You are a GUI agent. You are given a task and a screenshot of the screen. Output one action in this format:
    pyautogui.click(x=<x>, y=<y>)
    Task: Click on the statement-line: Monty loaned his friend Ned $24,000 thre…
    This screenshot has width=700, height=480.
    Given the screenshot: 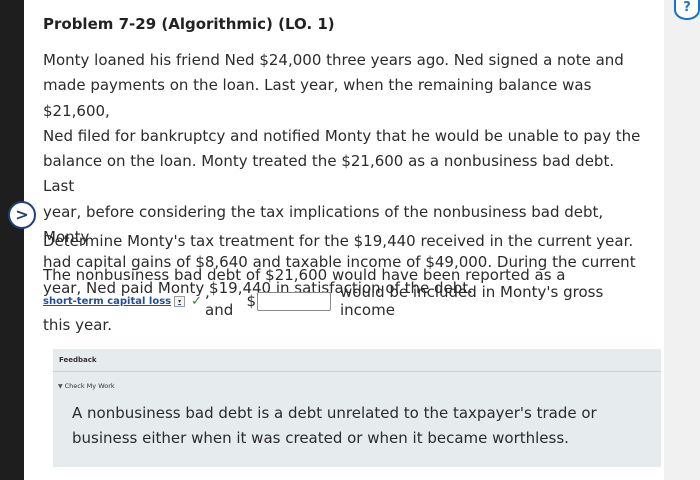 What is the action you would take?
    pyautogui.click(x=333, y=60)
    